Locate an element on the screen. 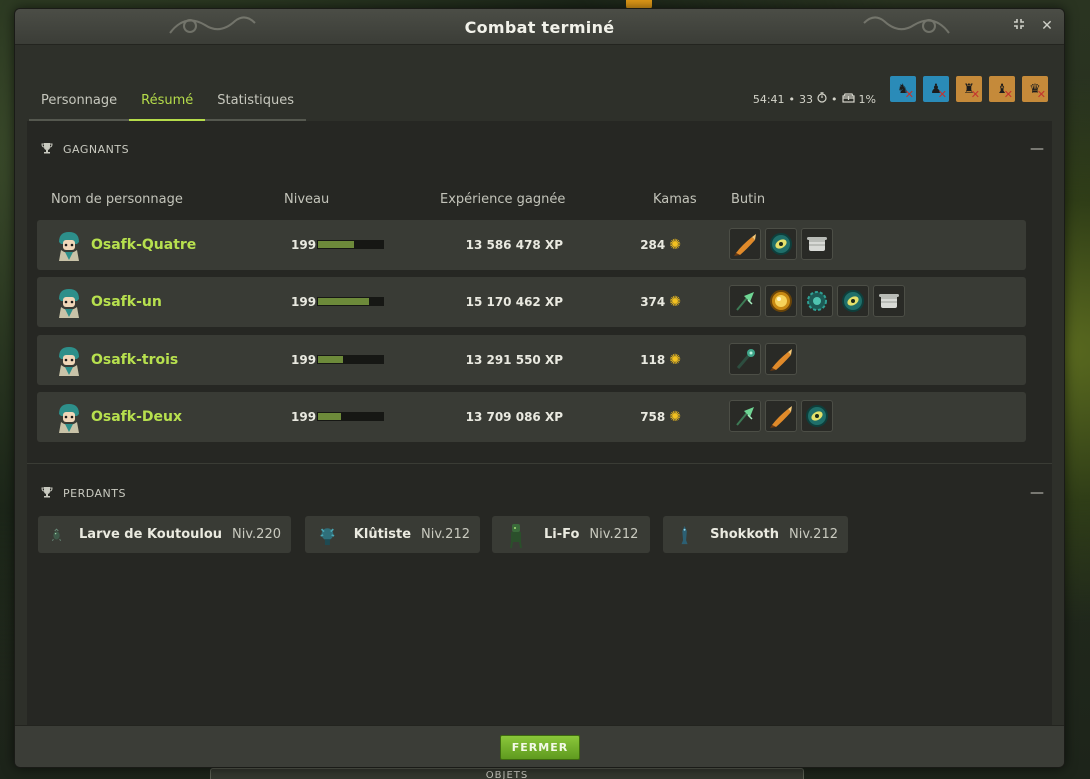 Image resolution: width=1090 pixels, height=779 pixels. gold-orb-item-icon is located at coordinates (781, 301).